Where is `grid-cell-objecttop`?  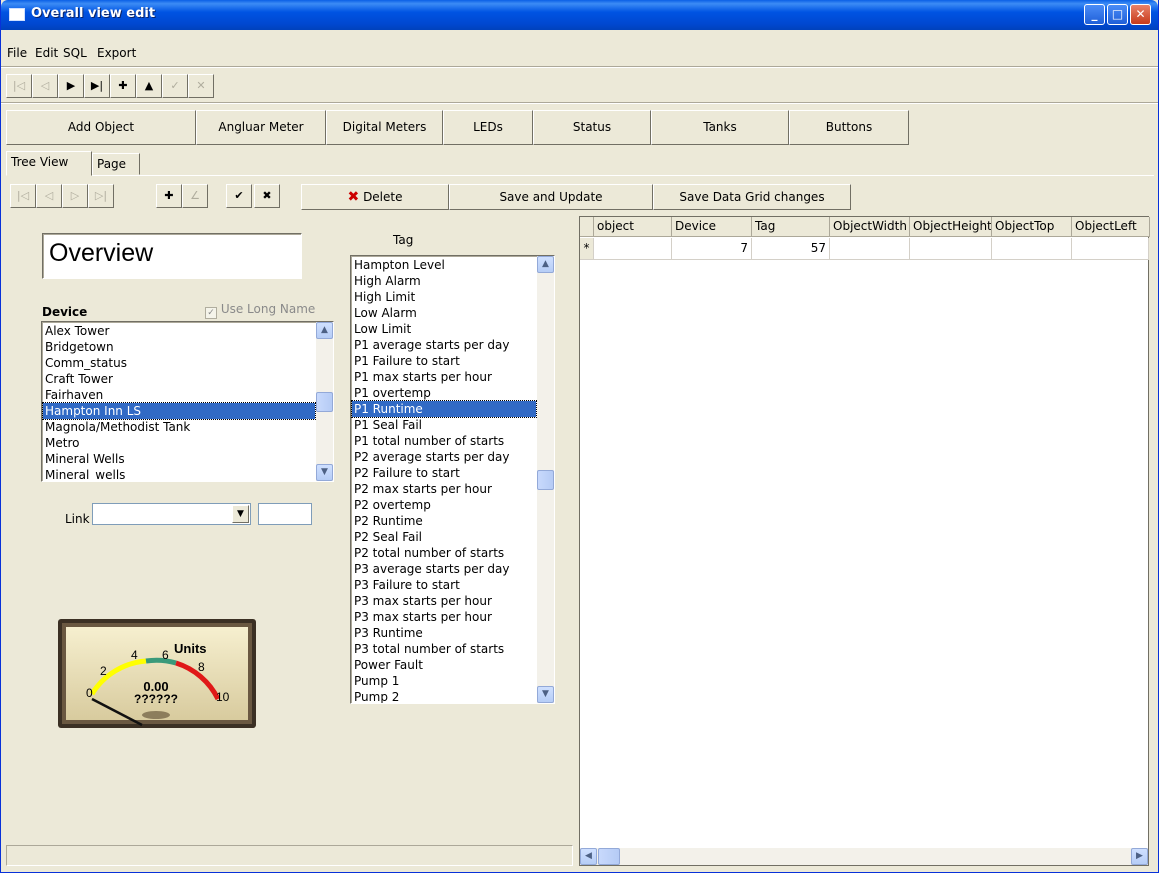
grid-cell-objecttop is located at coordinates (1032, 249).